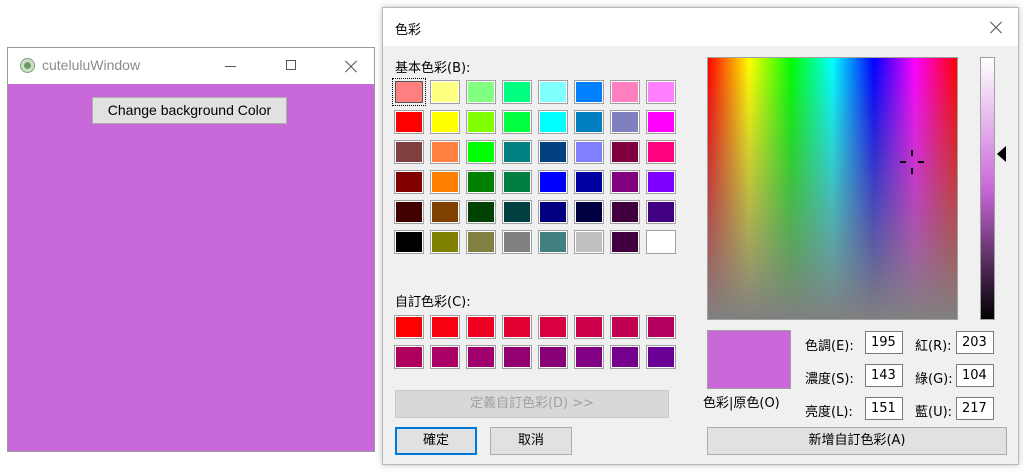 Image resolution: width=1024 pixels, height=476 pixels. I want to click on dialog-close-button, so click(996, 27).